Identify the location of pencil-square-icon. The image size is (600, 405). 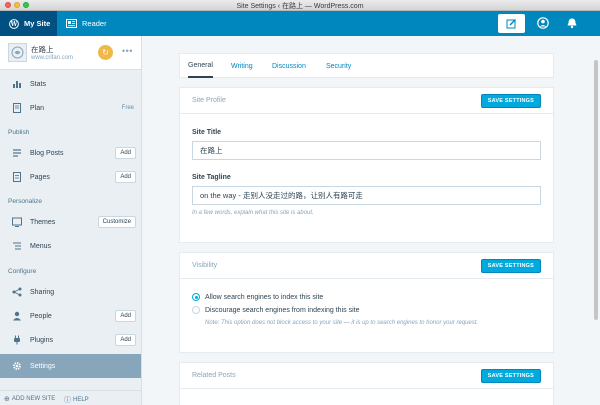
(511, 24).